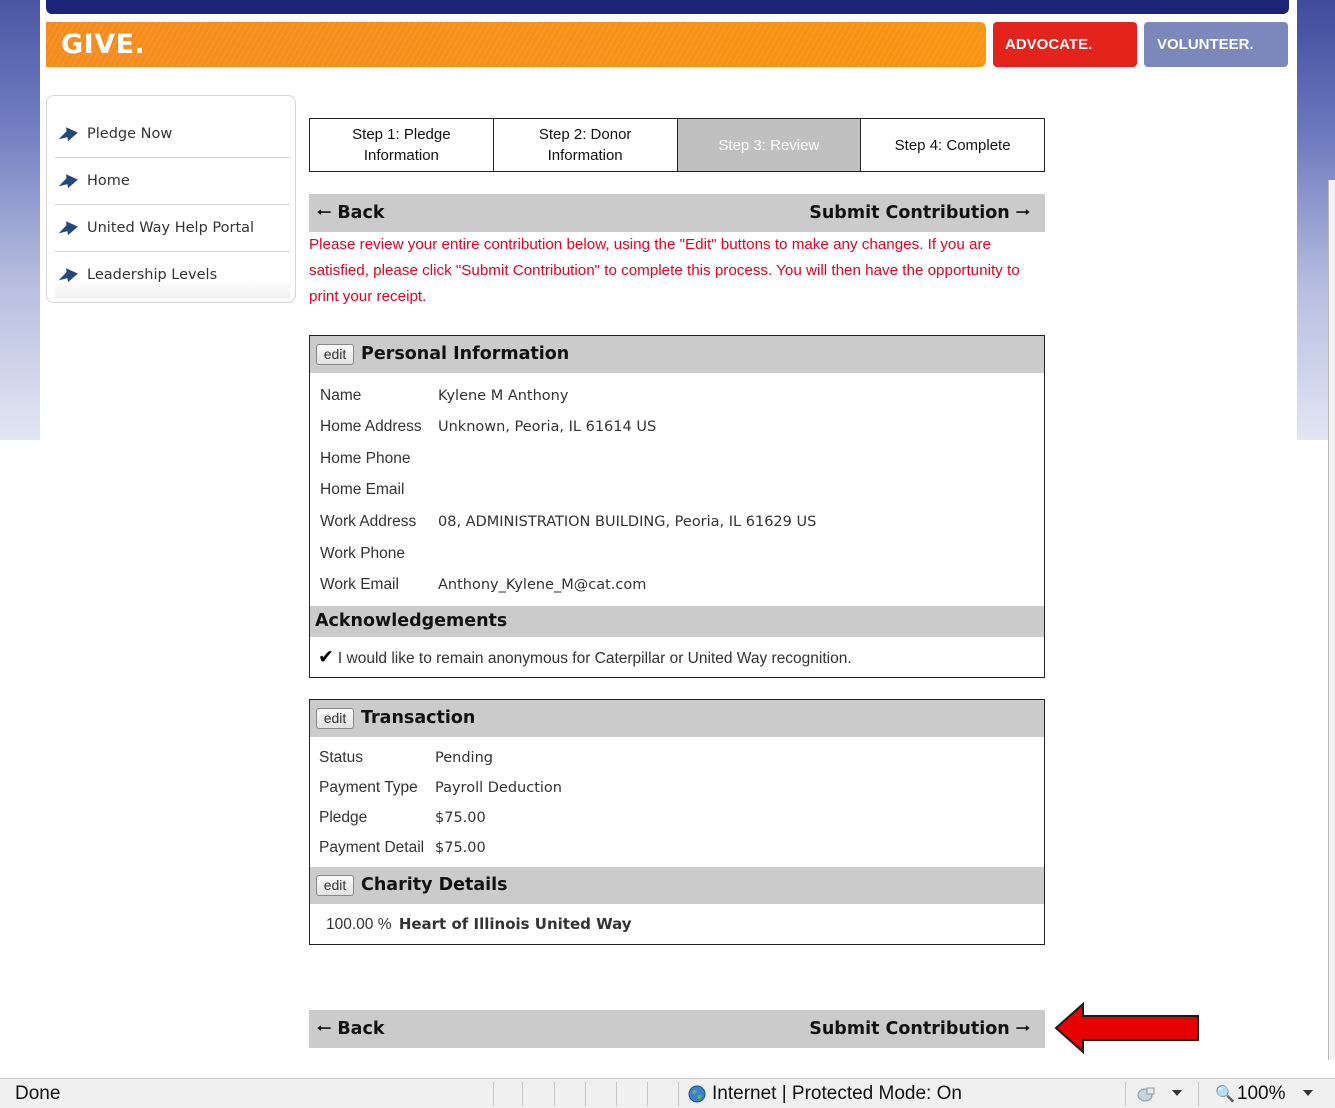  Describe the element at coordinates (401, 134) in the screenshot. I see `step-1-line1: Step 1: Pledge` at that location.